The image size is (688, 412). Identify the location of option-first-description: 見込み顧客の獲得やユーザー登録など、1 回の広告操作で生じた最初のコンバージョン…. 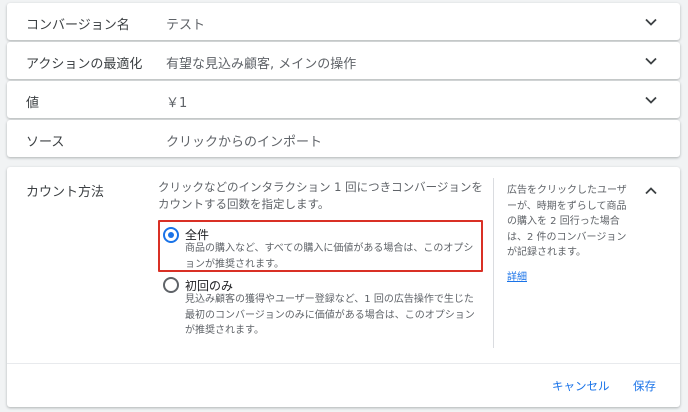
(330, 315).